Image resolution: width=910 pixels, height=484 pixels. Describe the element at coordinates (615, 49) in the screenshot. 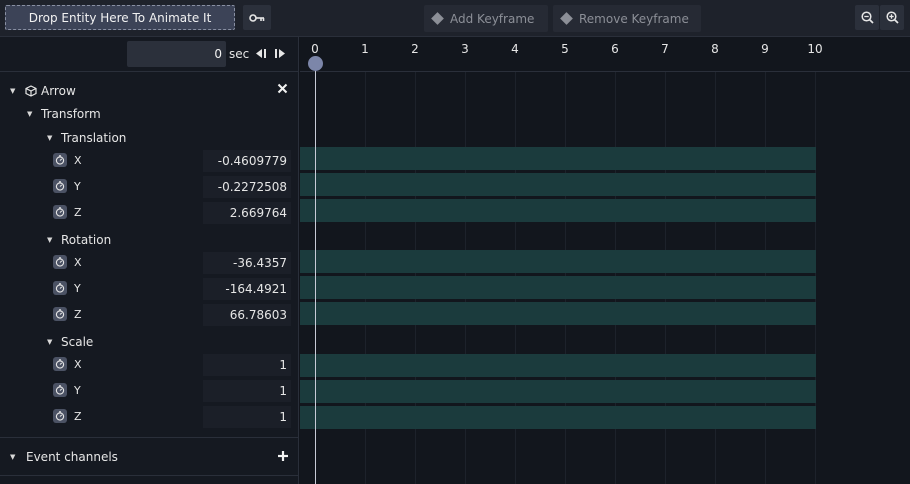

I see `tick-label: 6` at that location.